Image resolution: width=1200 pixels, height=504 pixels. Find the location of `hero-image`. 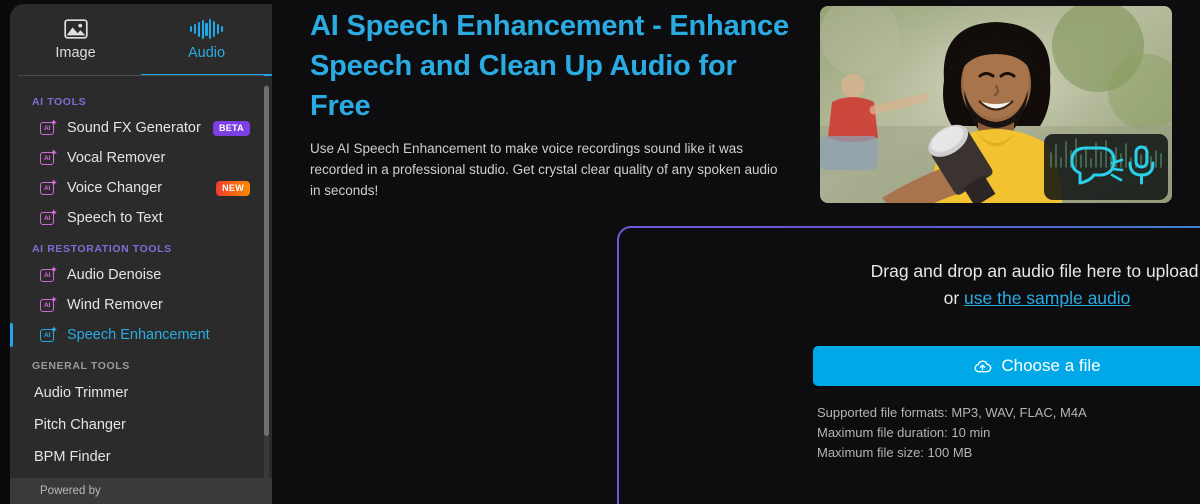

hero-image is located at coordinates (996, 104).